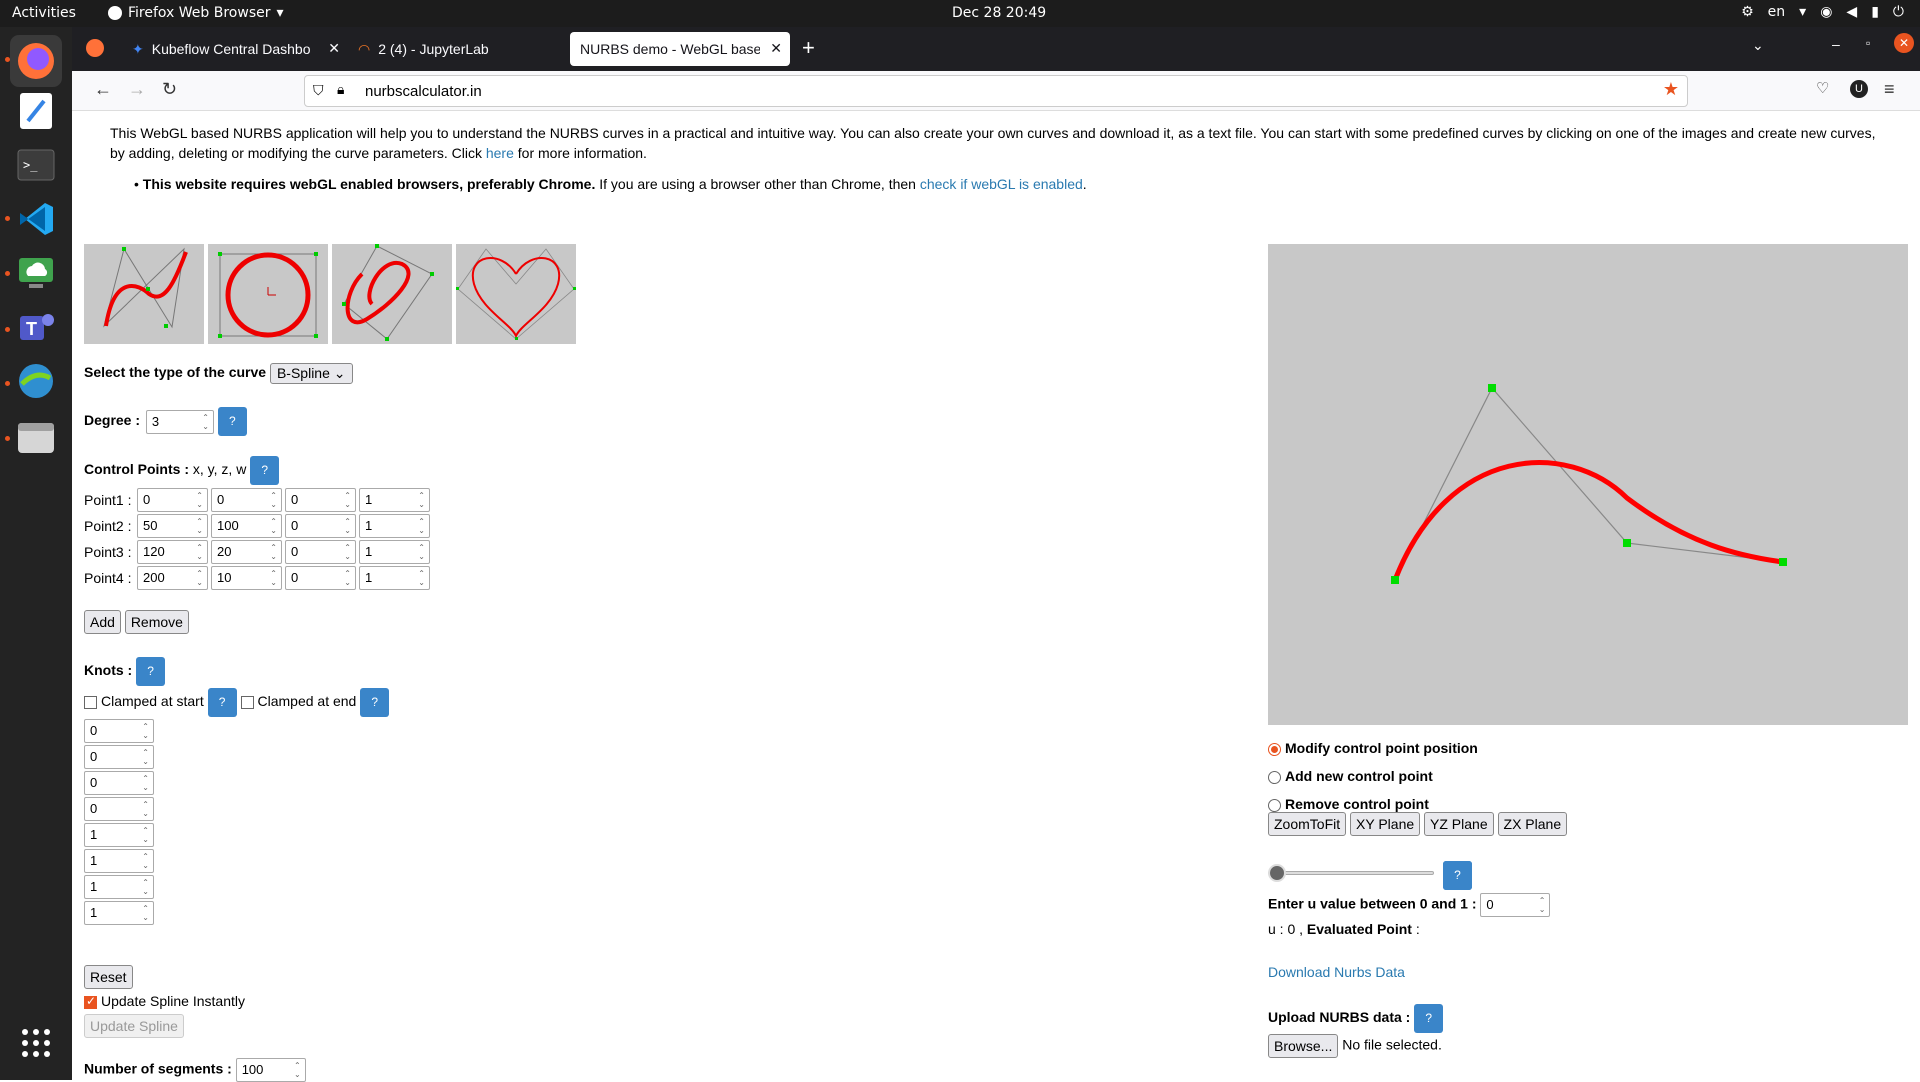  What do you see at coordinates (36, 165) in the screenshot?
I see `dock-terminal: >_` at bounding box center [36, 165].